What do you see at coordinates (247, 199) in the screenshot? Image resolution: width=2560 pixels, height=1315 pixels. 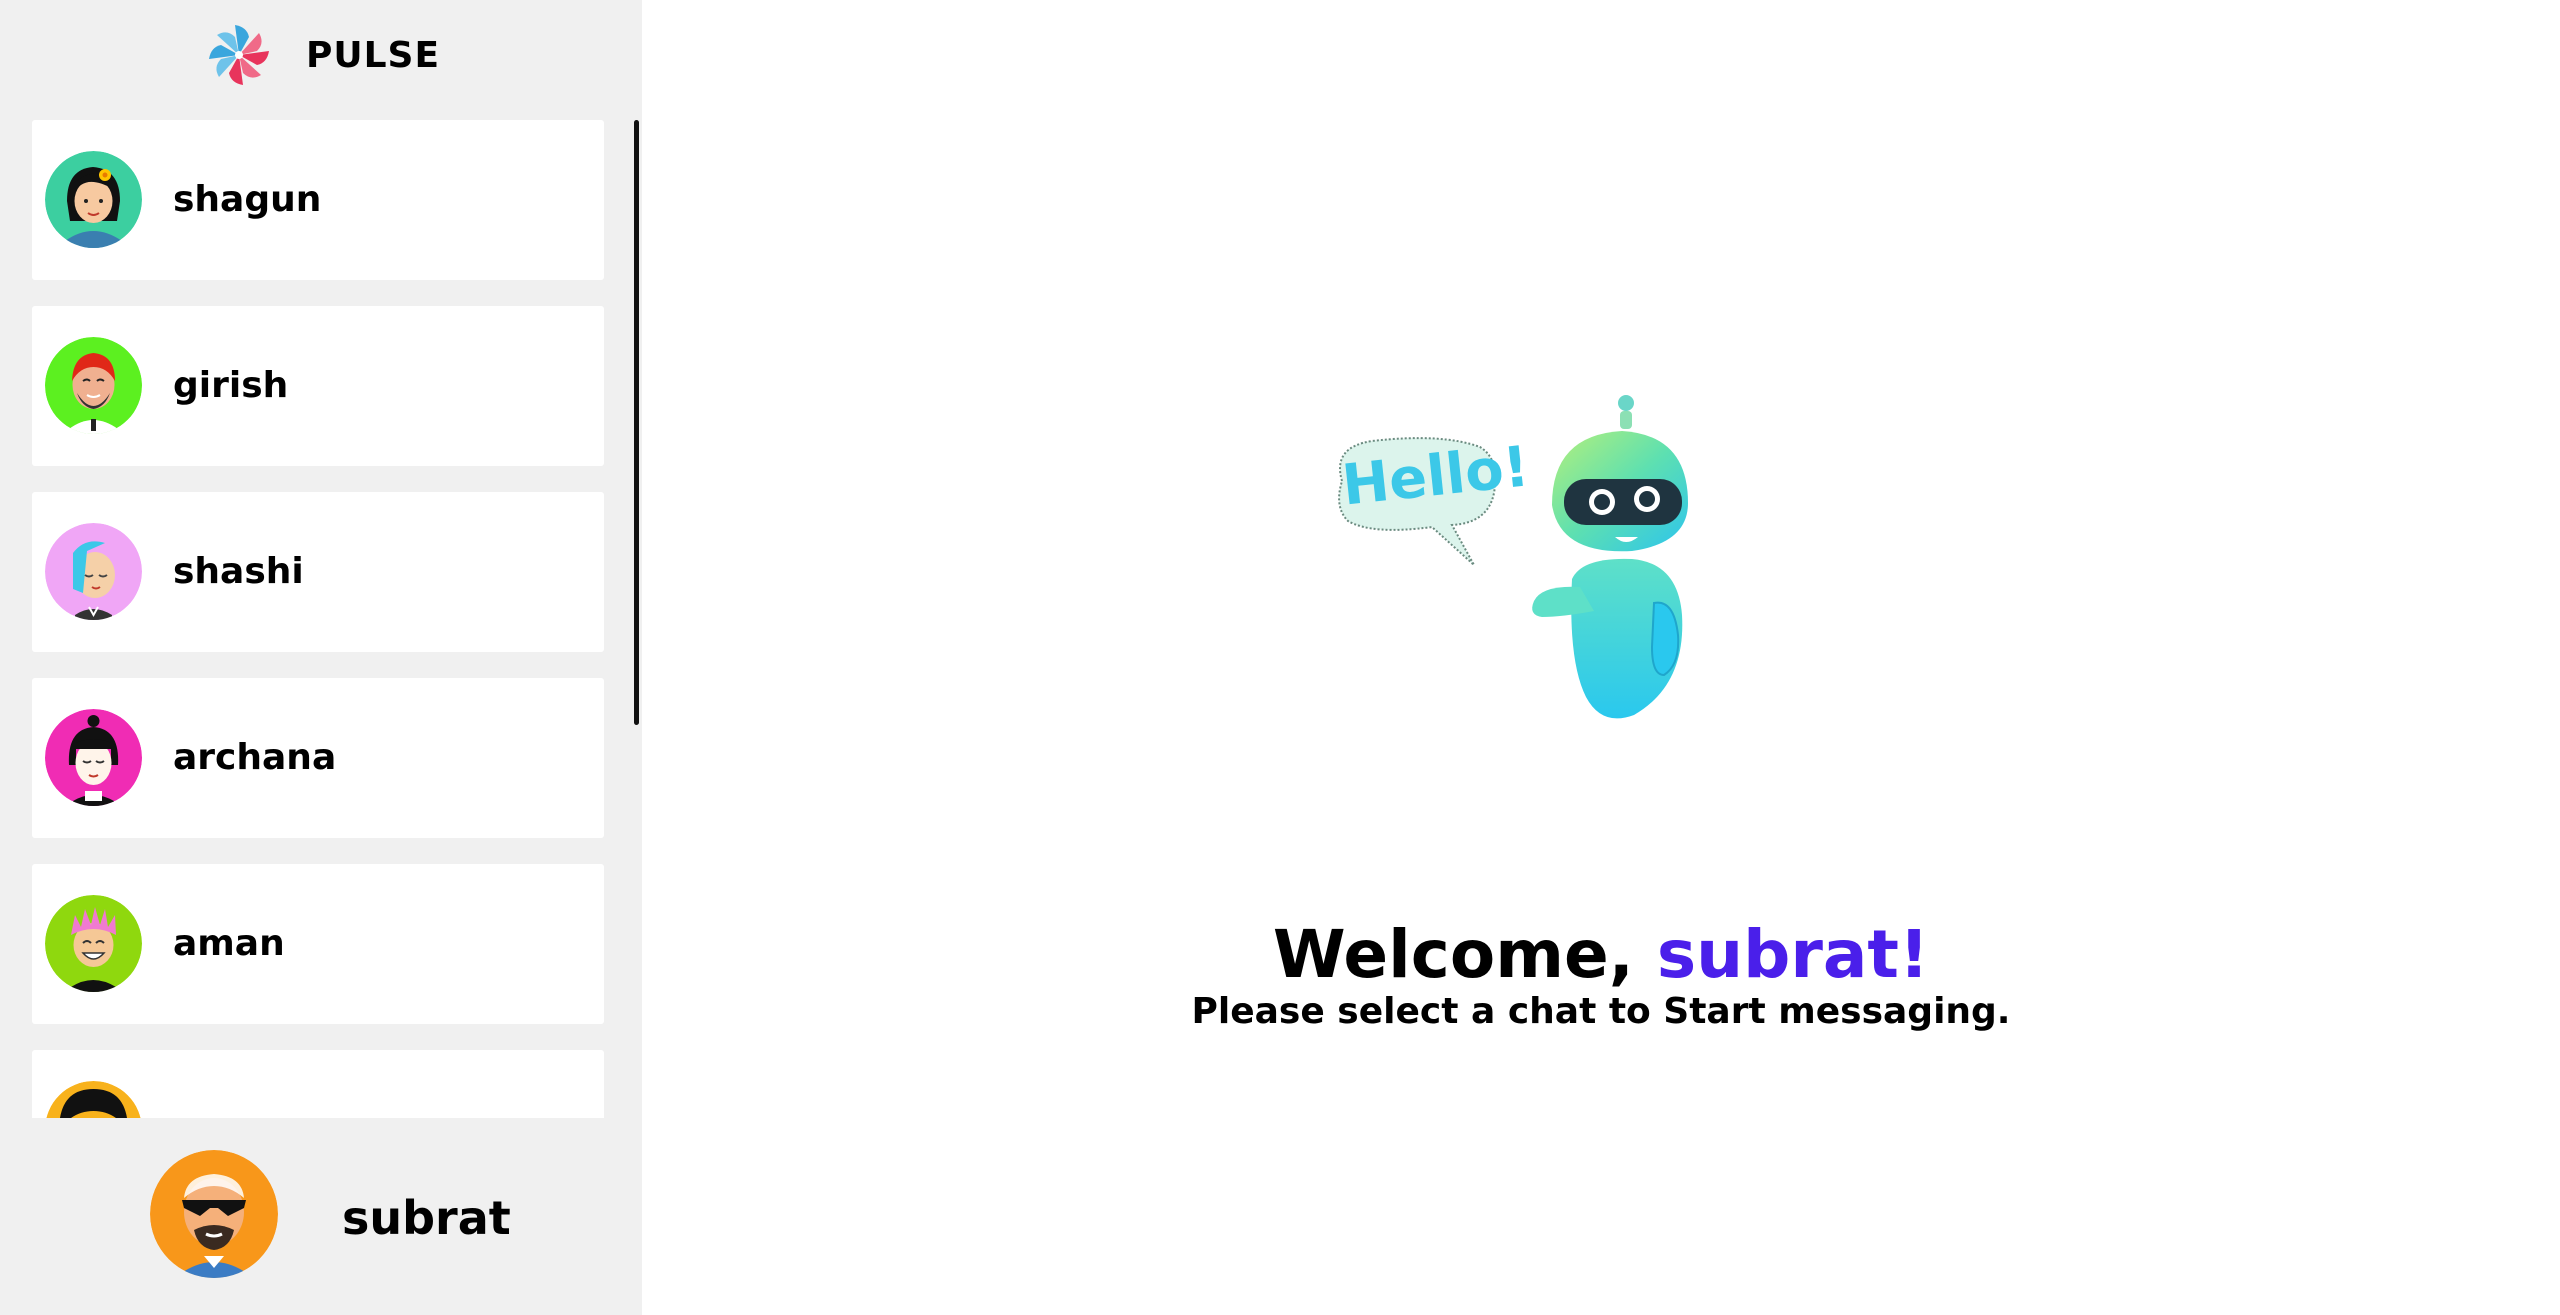 I see `contact-name: shagun` at bounding box center [247, 199].